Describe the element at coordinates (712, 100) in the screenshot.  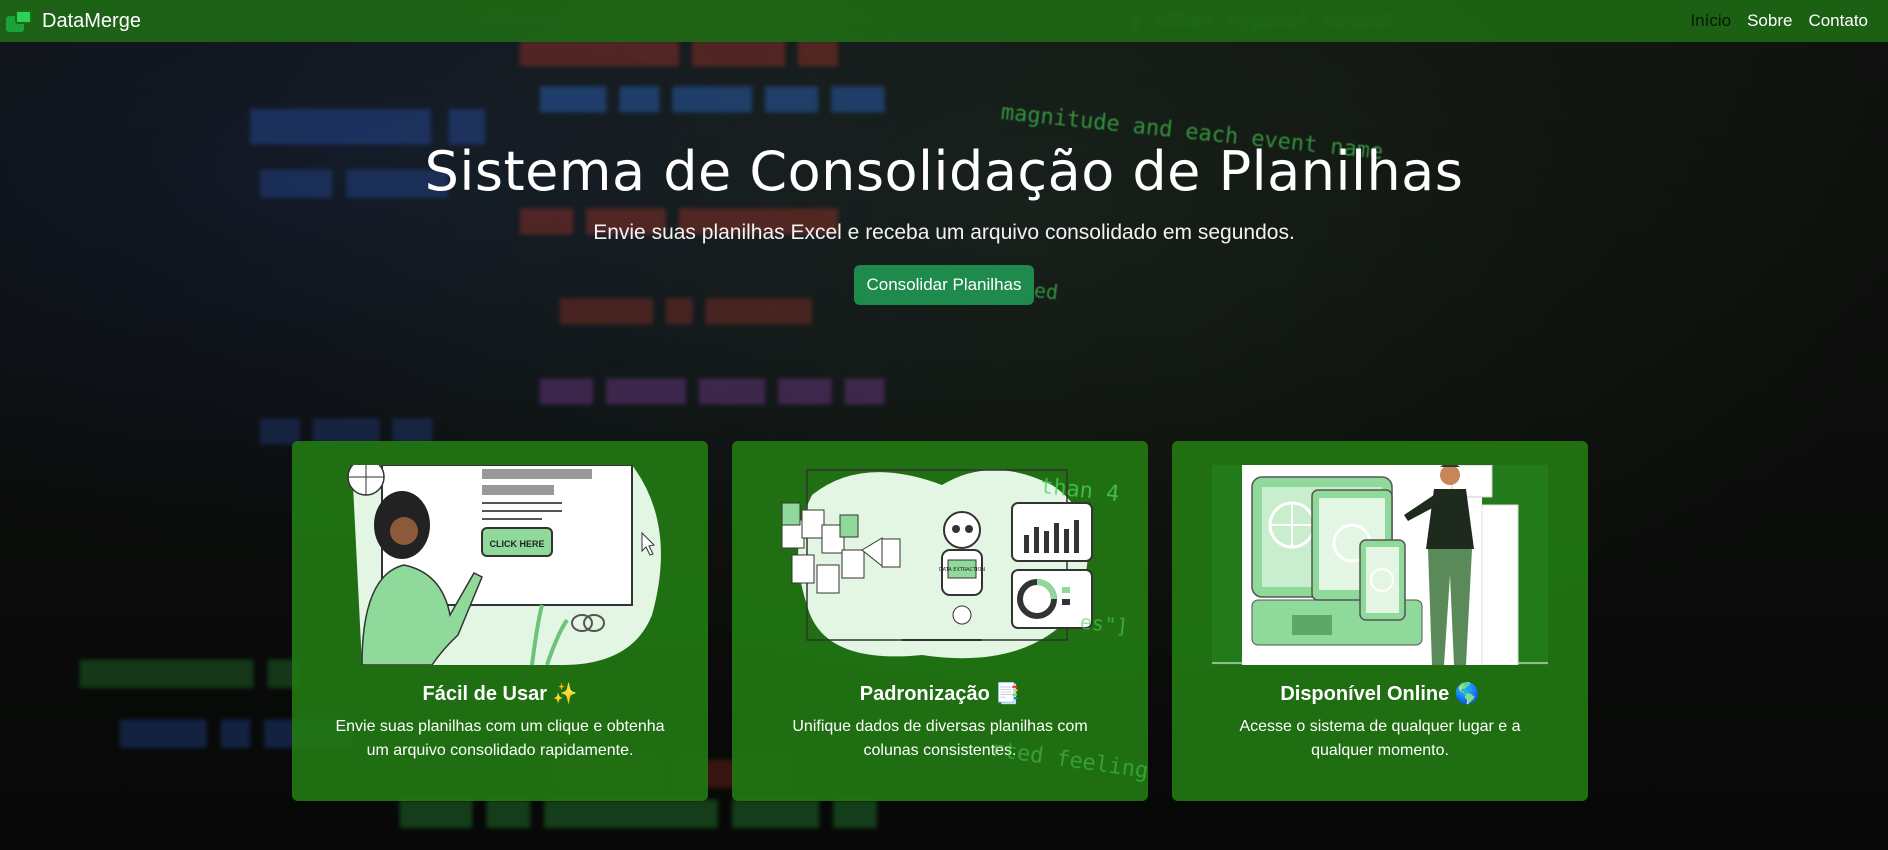
I see `bg-code-line: █████ ███ ██████ ████ ████` at that location.